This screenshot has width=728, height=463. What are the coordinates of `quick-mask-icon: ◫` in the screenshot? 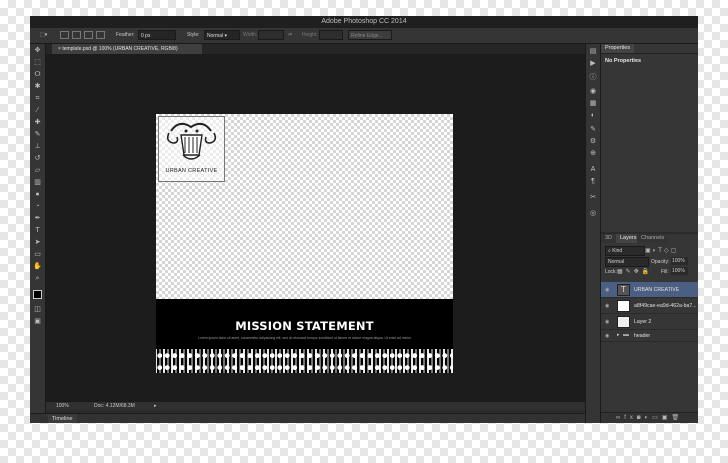 It's located at (37, 310).